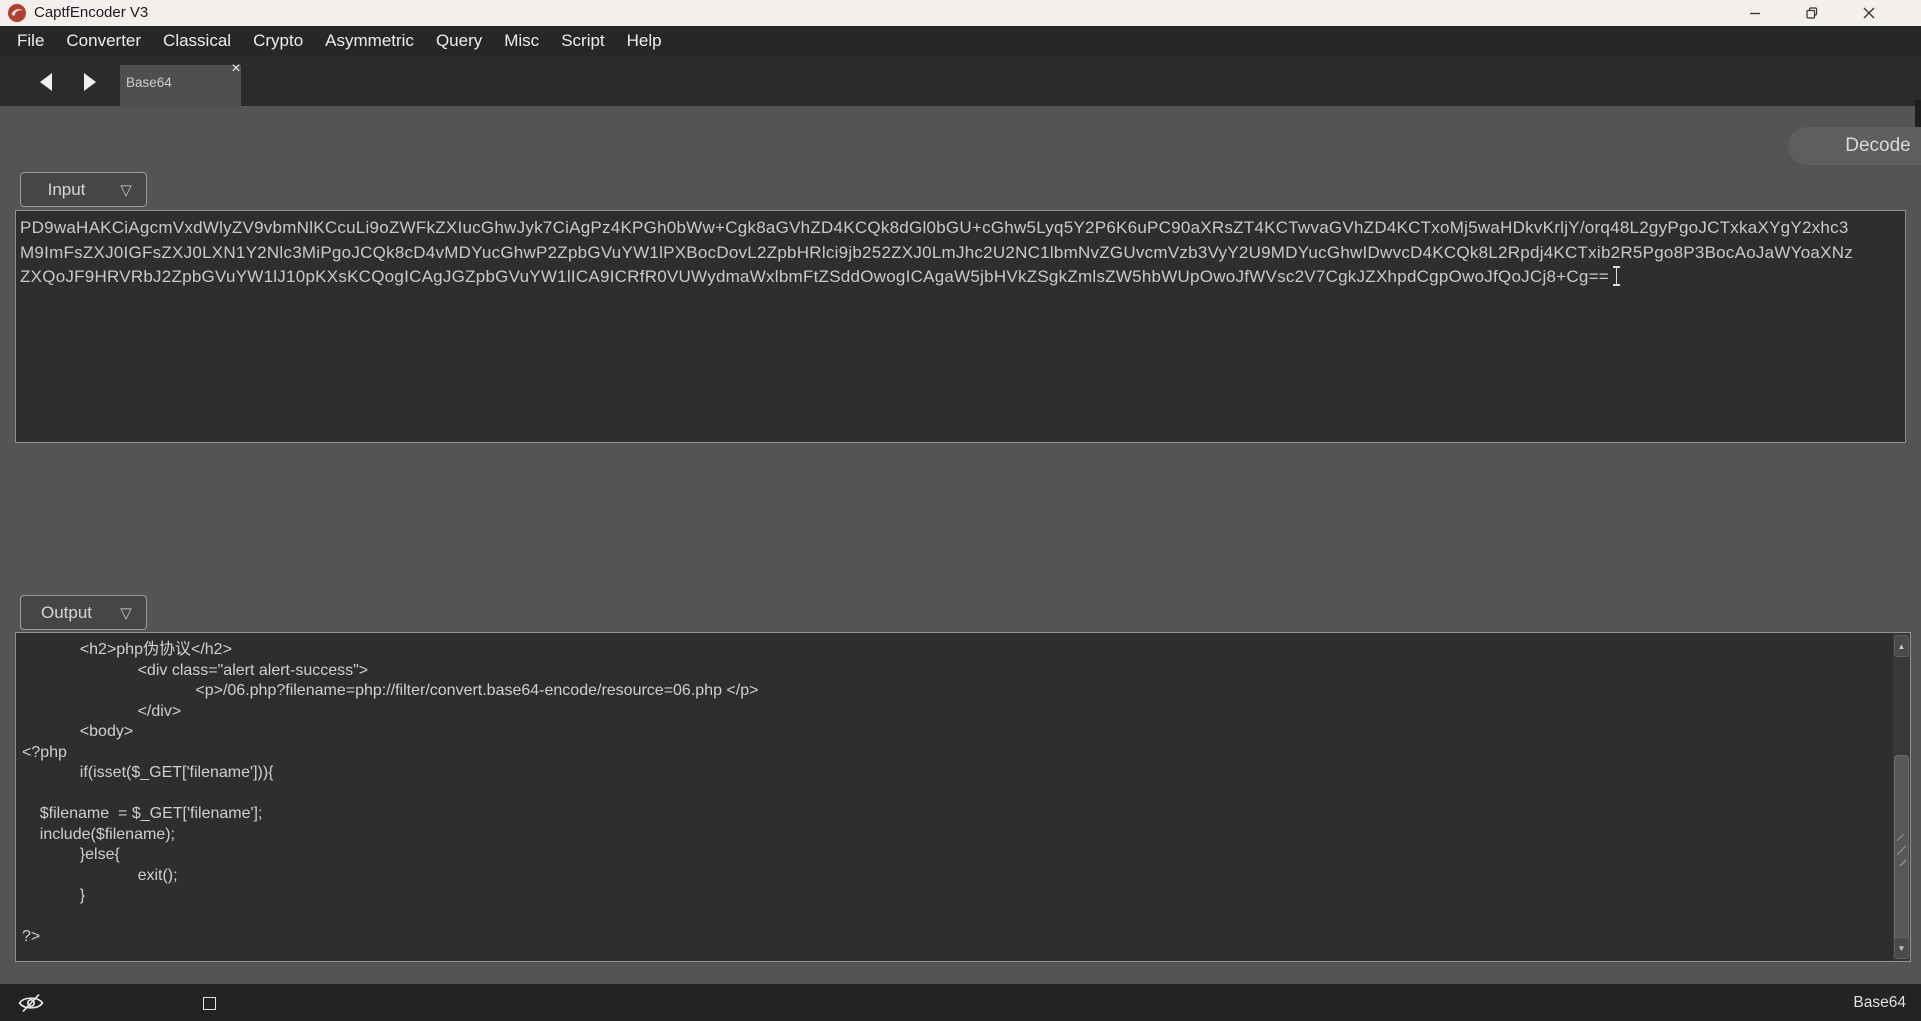 This screenshot has height=1021, width=1921. What do you see at coordinates (127, 649) in the screenshot?
I see `output-line: <h2>php伪协议</h2>` at bounding box center [127, 649].